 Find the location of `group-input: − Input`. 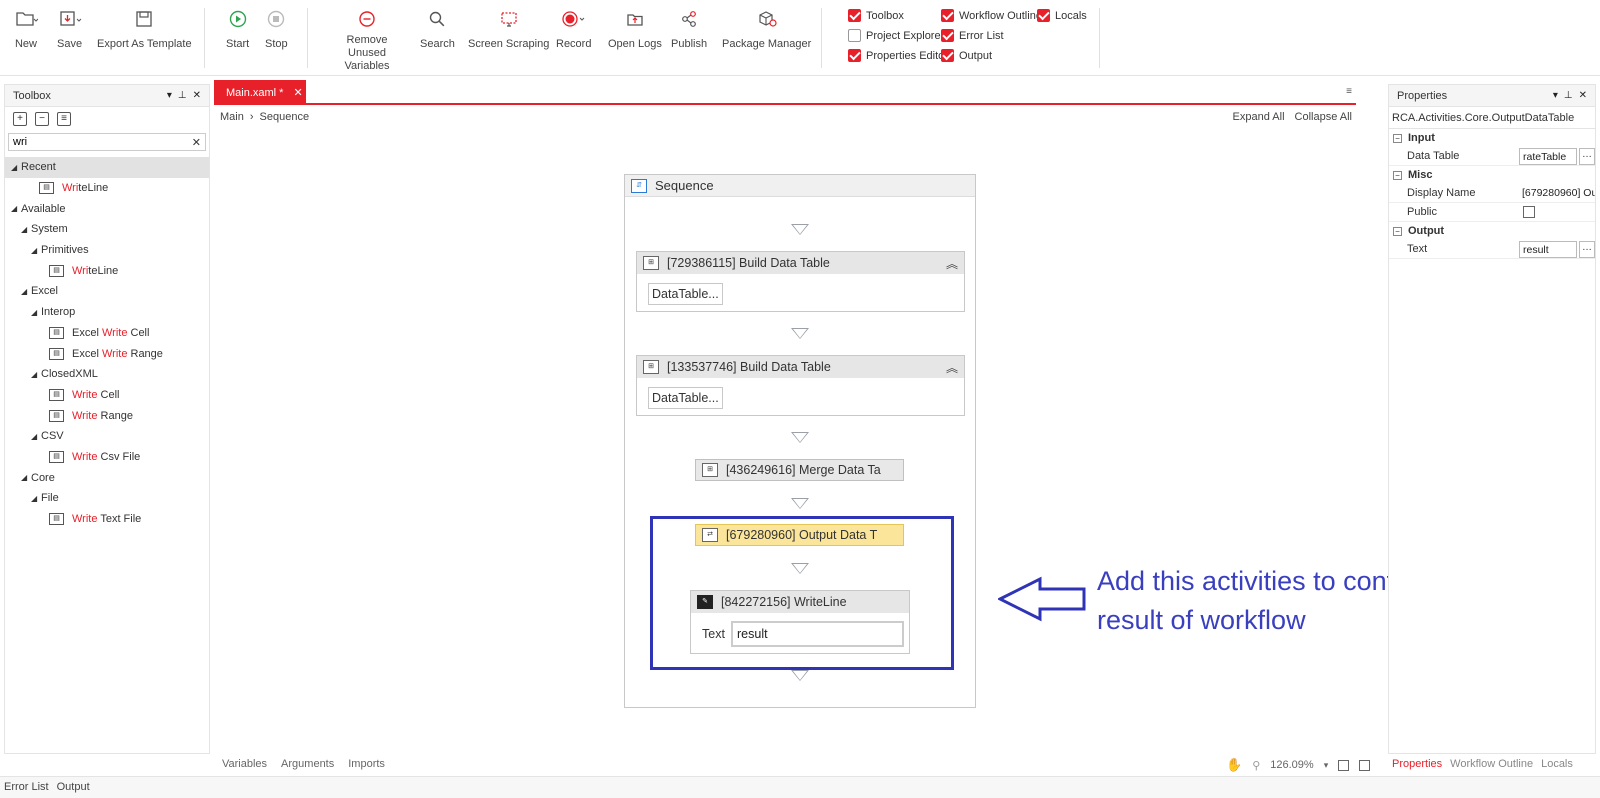

group-input: − Input is located at coordinates (1492, 138).